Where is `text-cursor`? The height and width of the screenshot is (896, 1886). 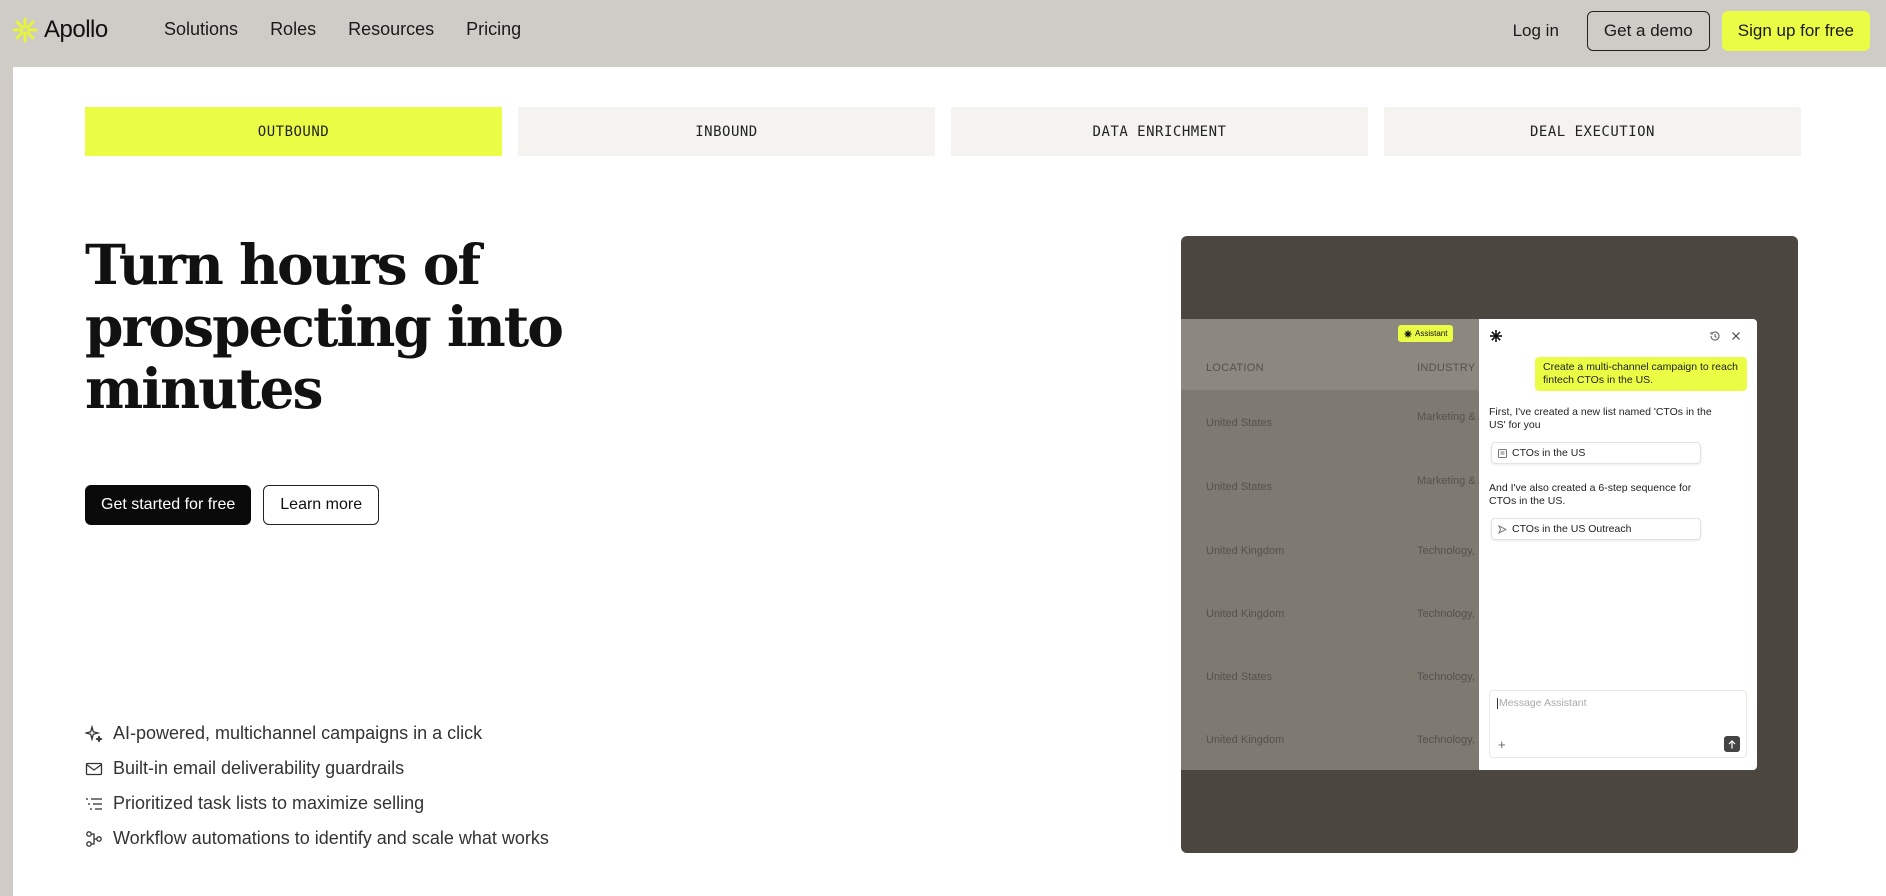 text-cursor is located at coordinates (1497, 703).